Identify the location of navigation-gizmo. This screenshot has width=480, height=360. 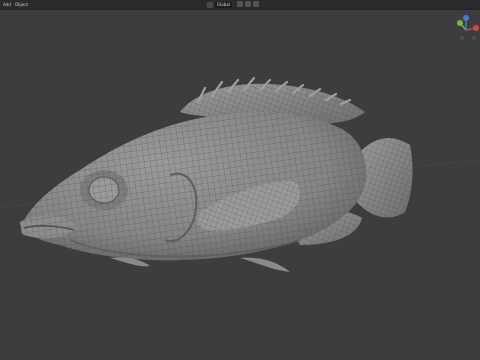
(466, 30).